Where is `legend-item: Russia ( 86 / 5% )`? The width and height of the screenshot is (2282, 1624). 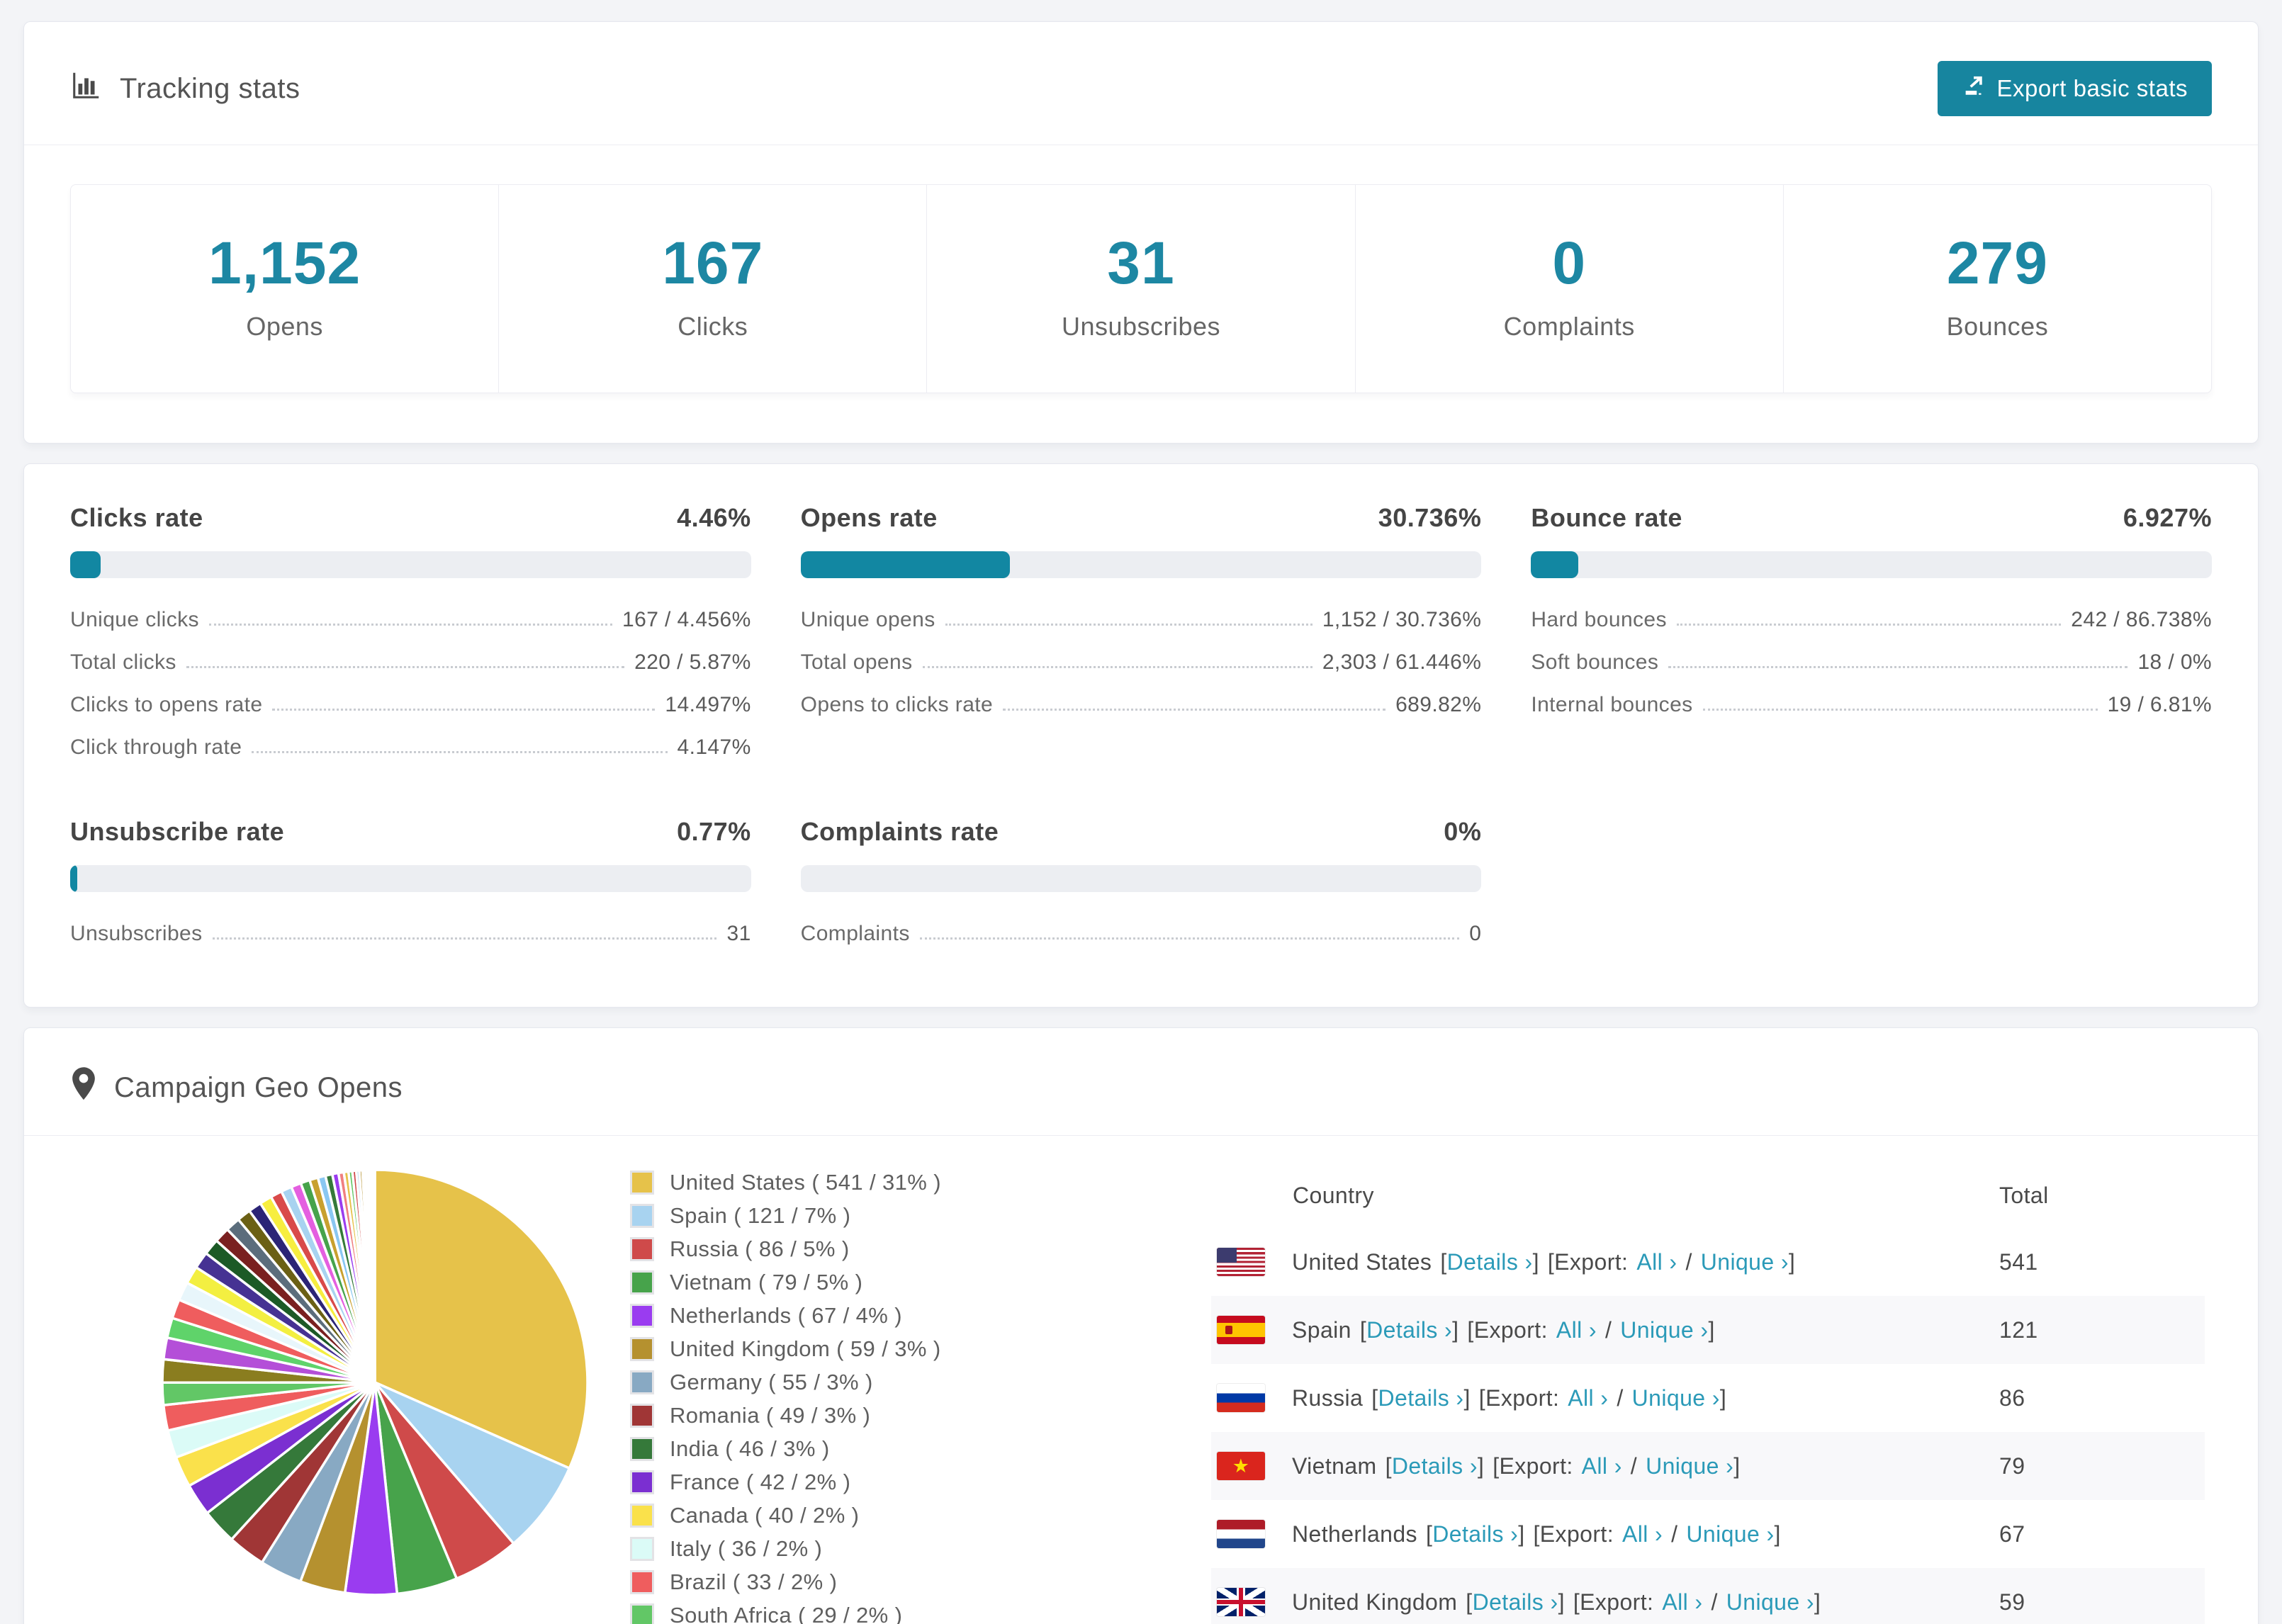 legend-item: Russia ( 86 / 5% ) is located at coordinates (834, 1249).